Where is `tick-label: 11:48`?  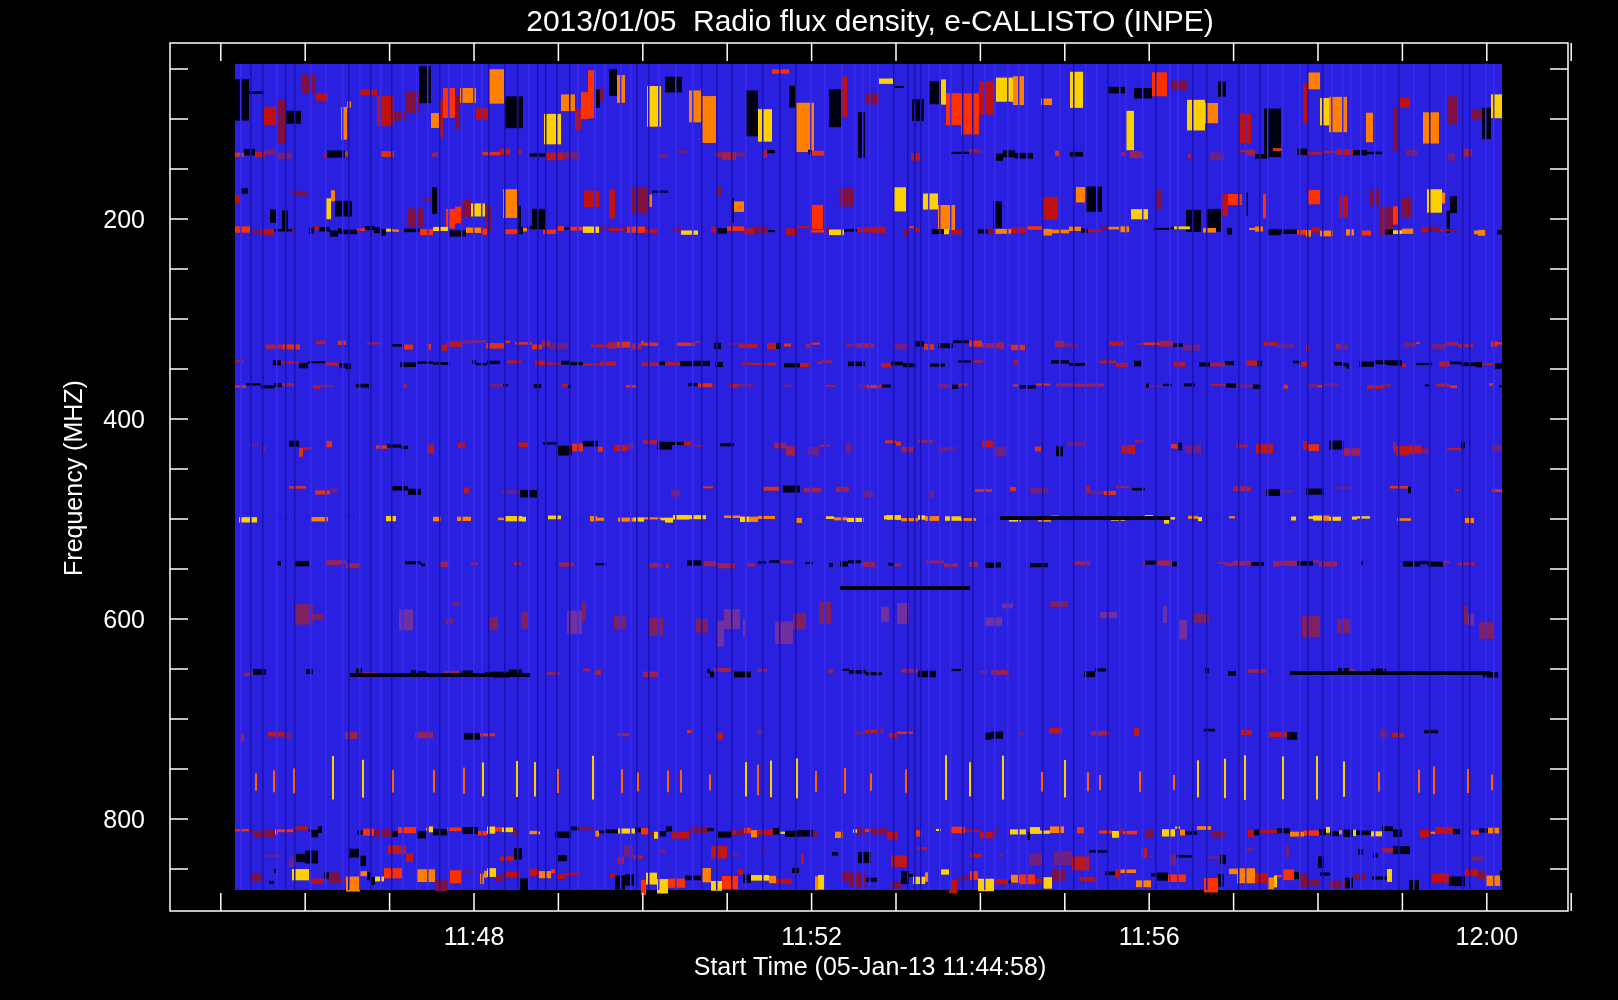
tick-label: 11:48 is located at coordinates (474, 936).